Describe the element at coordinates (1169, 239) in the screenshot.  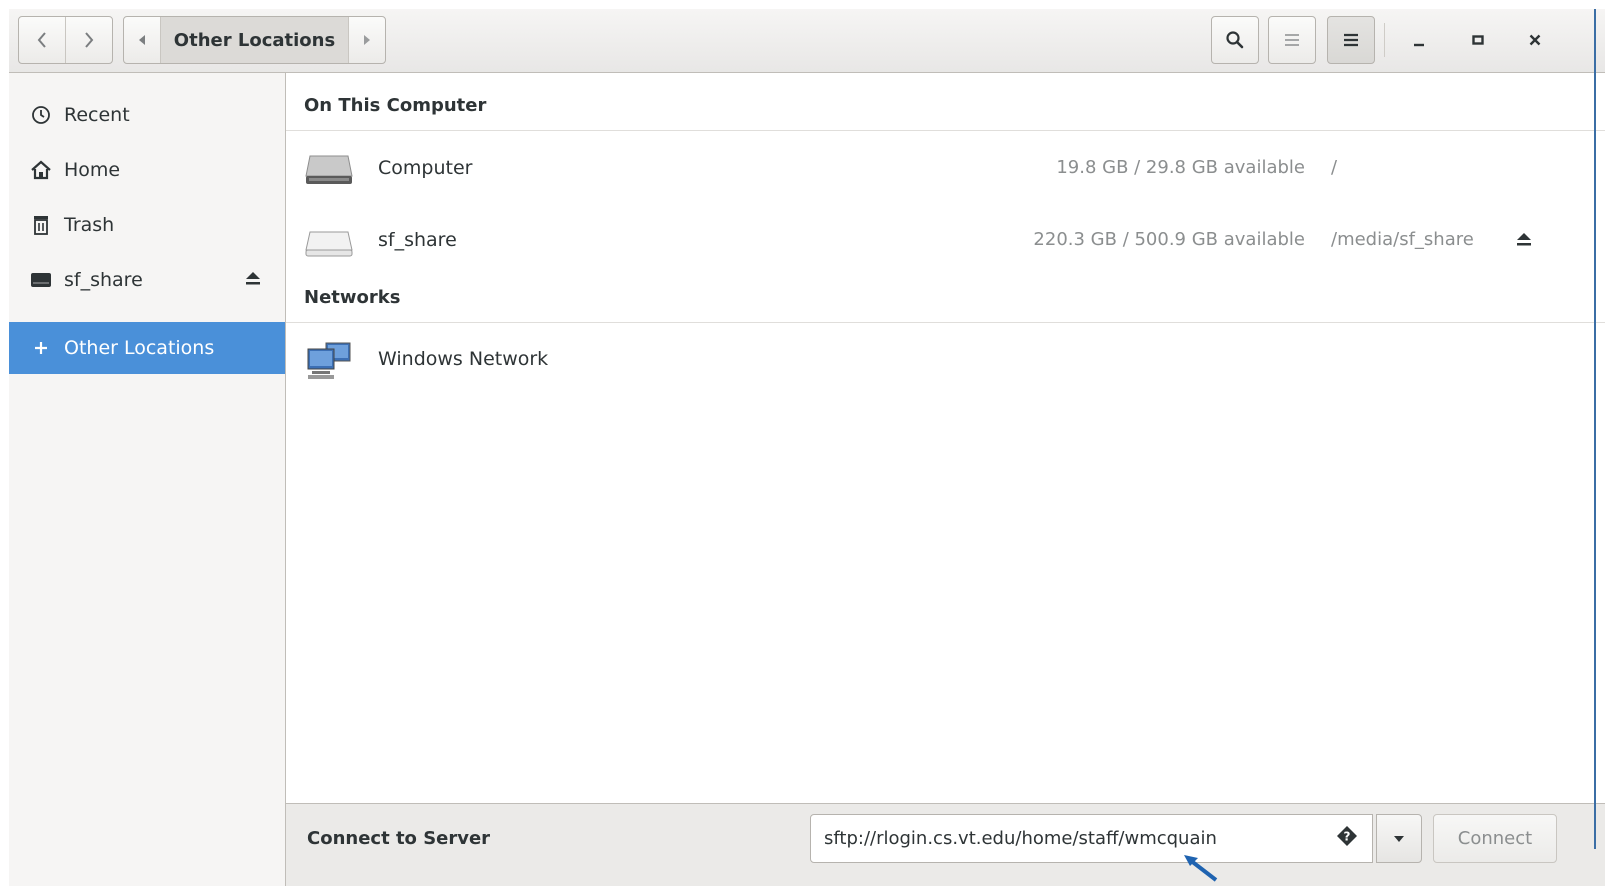
I see `location-available: 220.3 GB / 500.9 GB available` at that location.